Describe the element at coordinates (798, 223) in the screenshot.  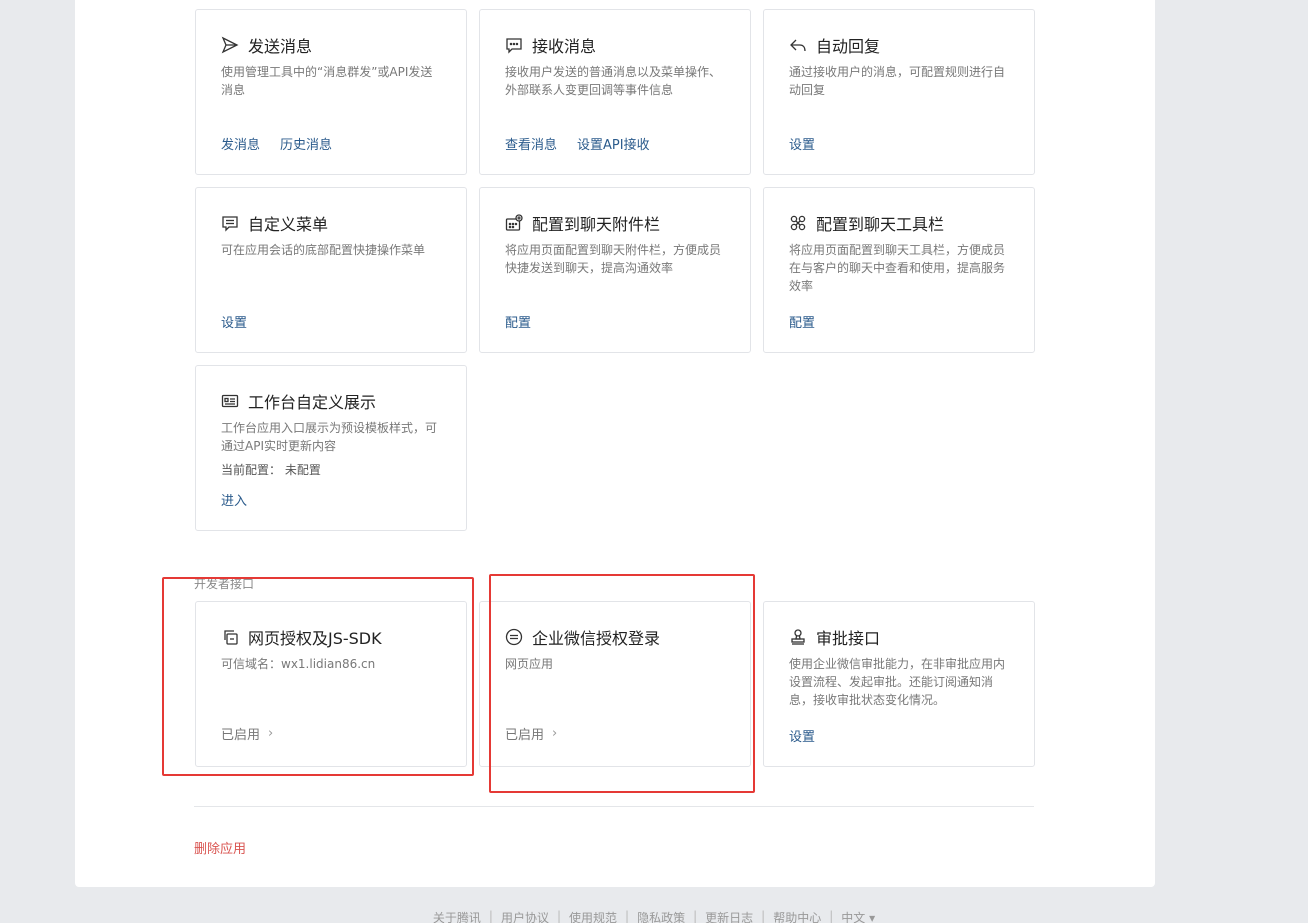
I see `toolbar-icon` at that location.